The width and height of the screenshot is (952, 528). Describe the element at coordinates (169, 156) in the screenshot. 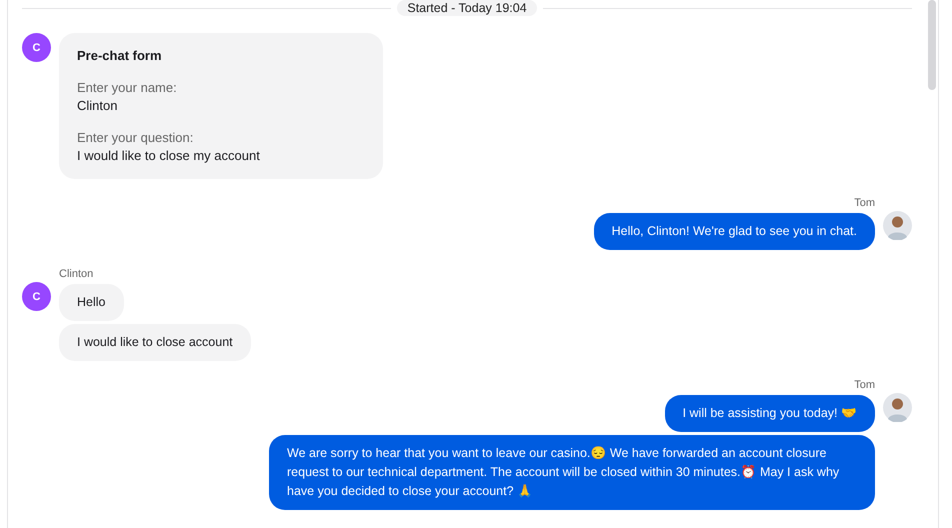

I see `form-field-value: I would like to close my account` at that location.